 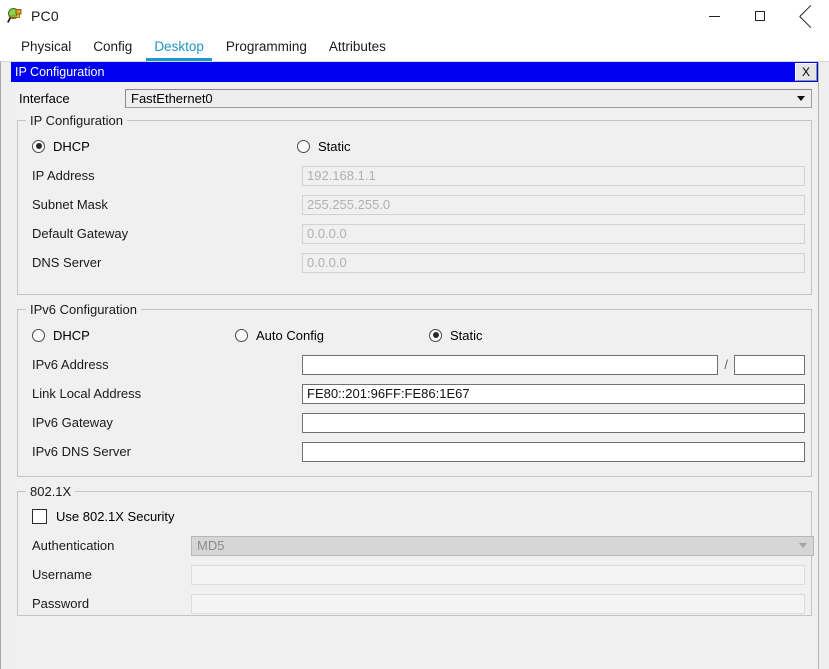 I want to click on ipv6-dhcp-option: DHCP, so click(x=133, y=335).